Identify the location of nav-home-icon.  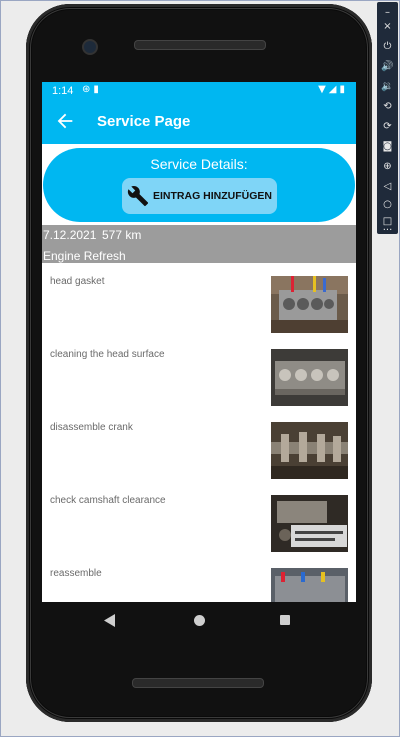
(199, 620).